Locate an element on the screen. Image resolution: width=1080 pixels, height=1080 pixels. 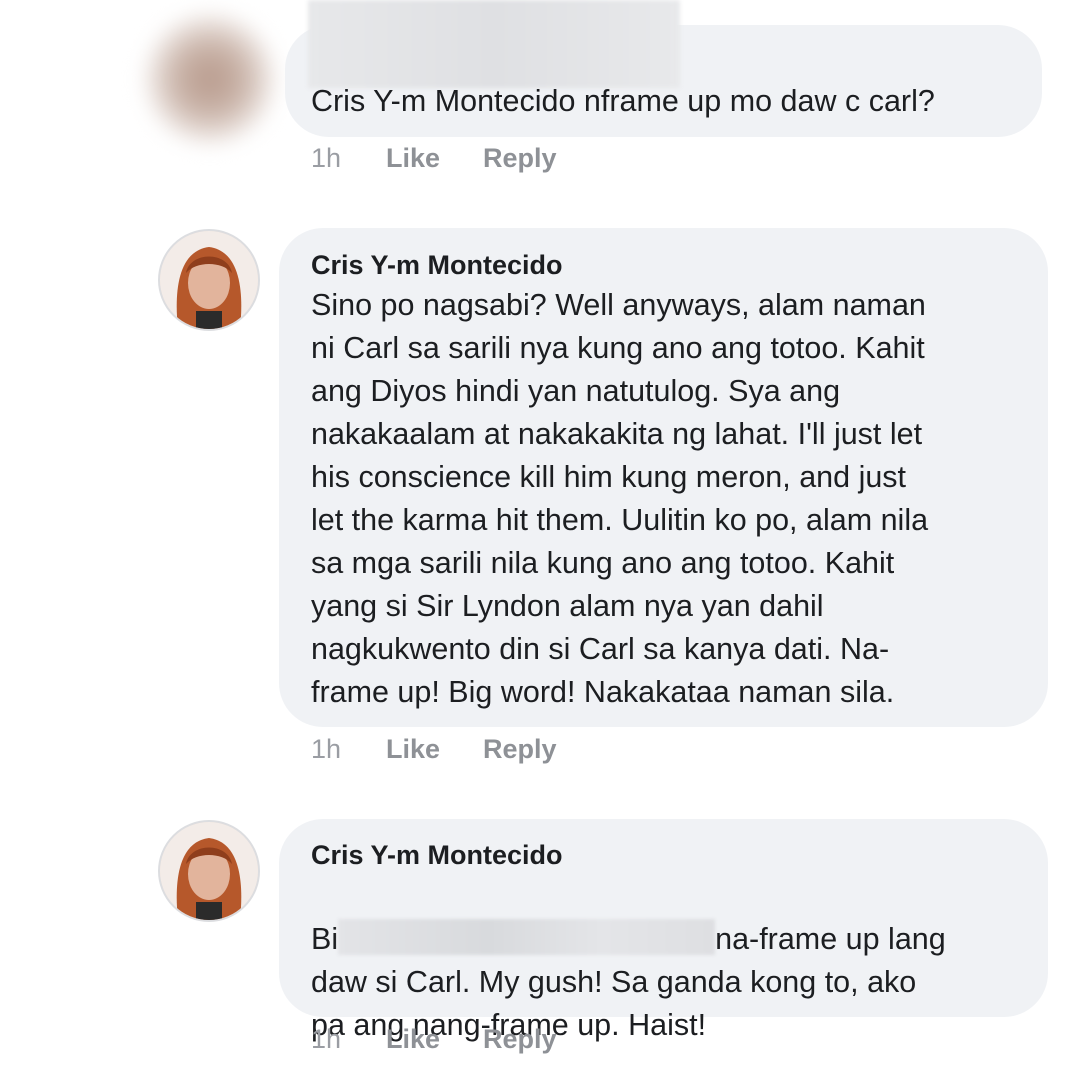
avatar is located at coordinates (209, 871).